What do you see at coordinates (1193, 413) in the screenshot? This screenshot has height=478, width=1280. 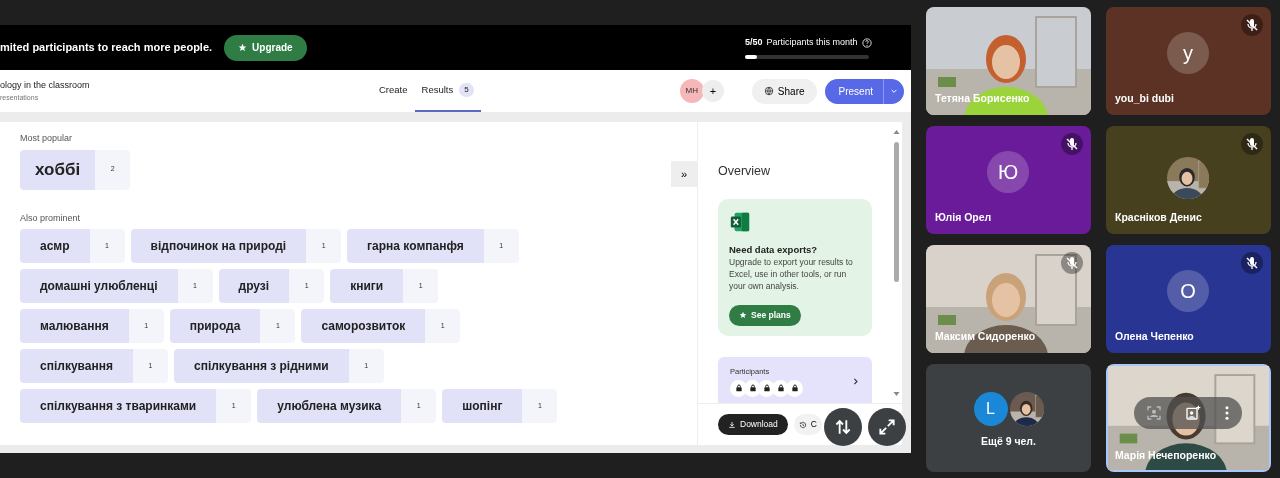 I see `add-photo-icon` at bounding box center [1193, 413].